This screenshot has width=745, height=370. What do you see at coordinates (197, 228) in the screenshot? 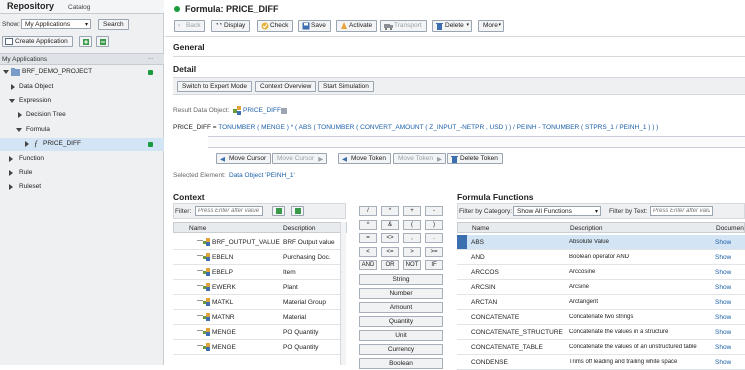
I see `context-col-name: Name` at bounding box center [197, 228].